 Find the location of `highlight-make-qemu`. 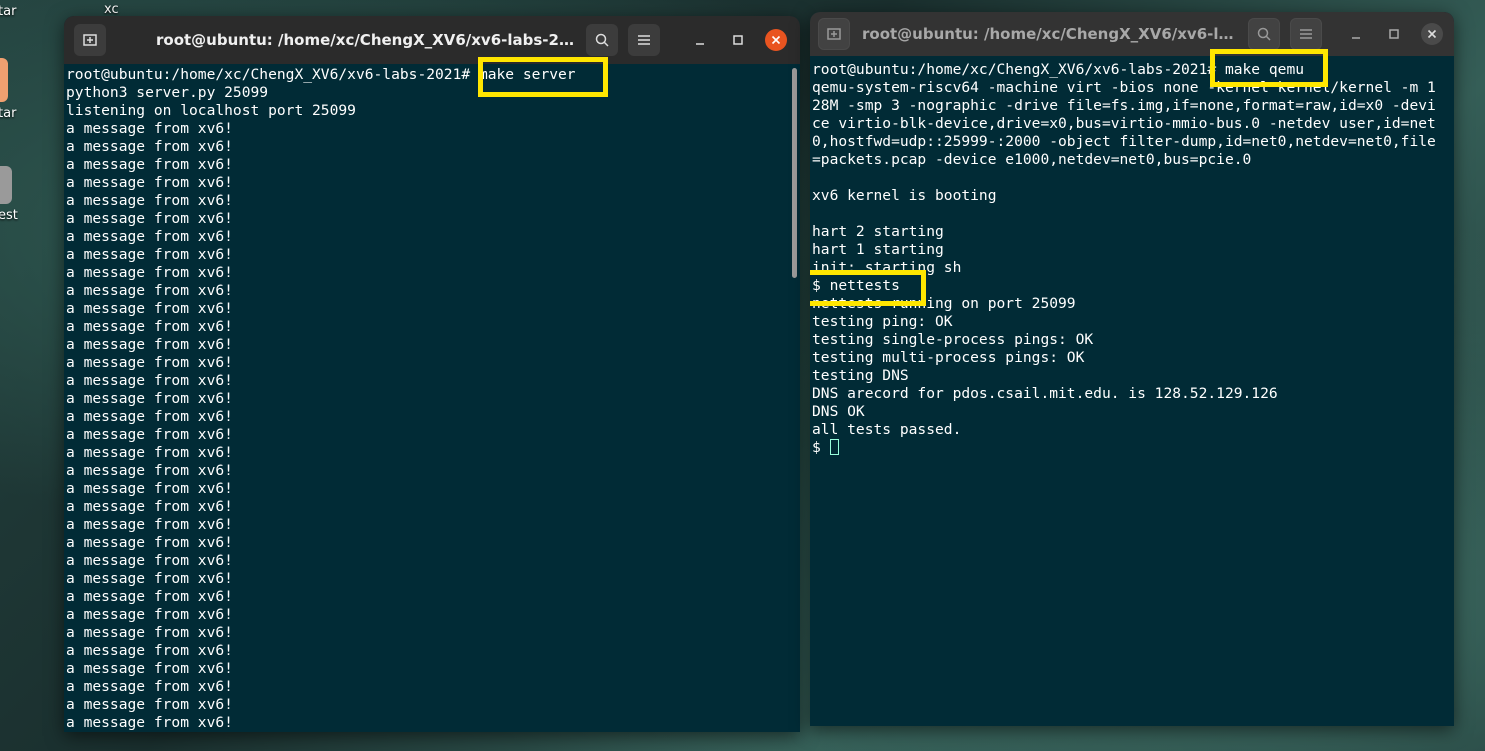

highlight-make-qemu is located at coordinates (1269, 68).